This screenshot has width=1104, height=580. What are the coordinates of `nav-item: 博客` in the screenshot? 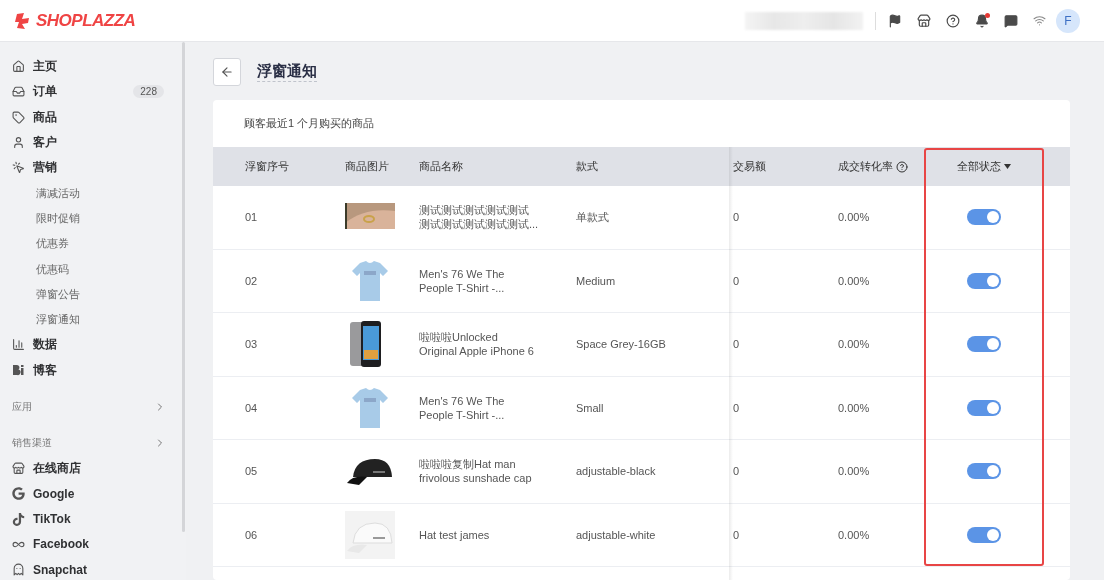 It's located at (96, 370).